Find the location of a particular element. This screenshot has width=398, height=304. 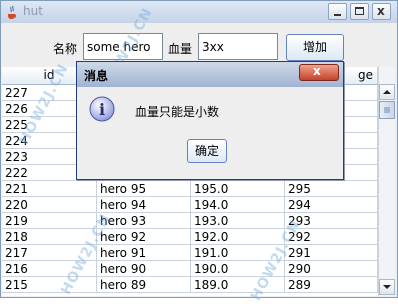

table-row: 215 hero 89 189.0 289 is located at coordinates (190, 285).